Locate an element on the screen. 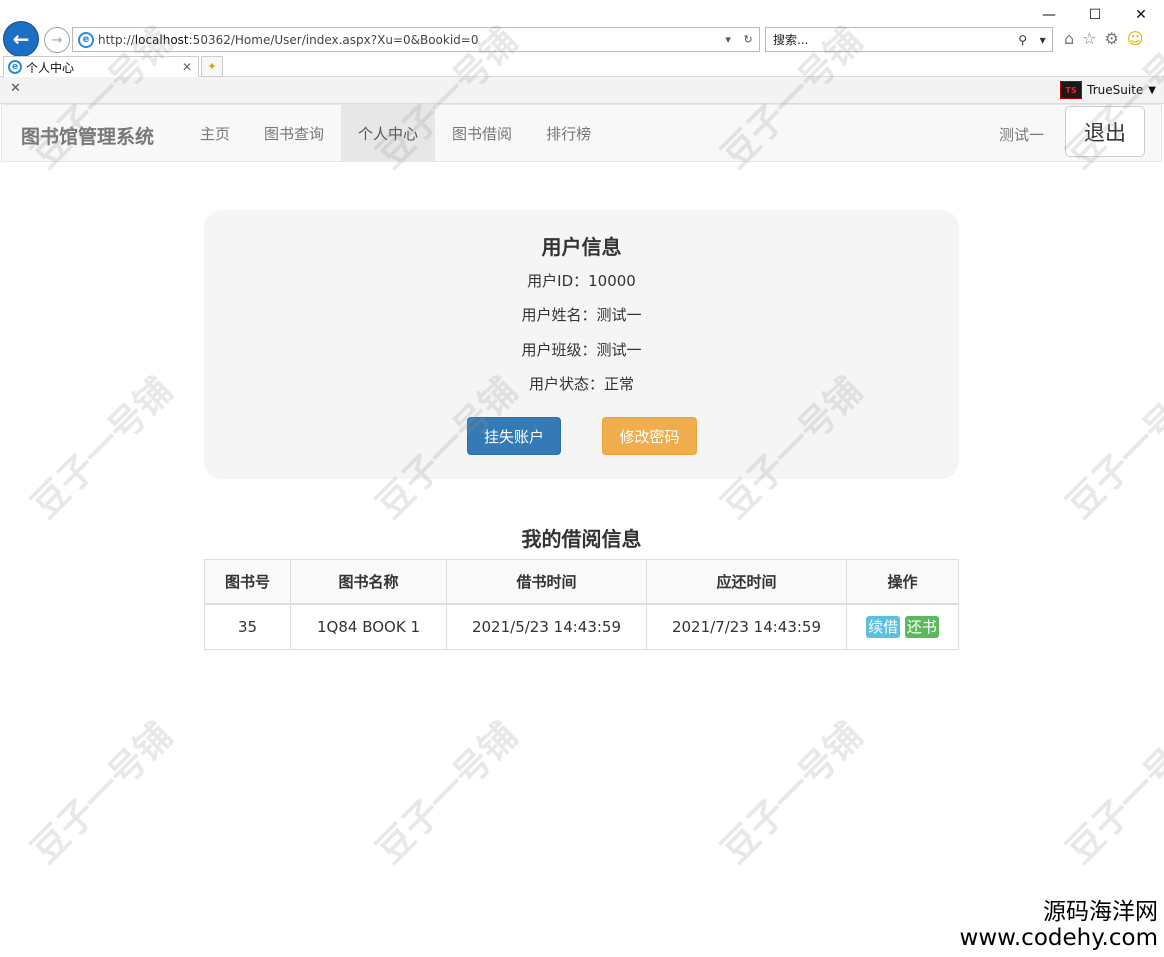 The height and width of the screenshot is (957, 1164). close-icon: ✕ is located at coordinates (1141, 15).